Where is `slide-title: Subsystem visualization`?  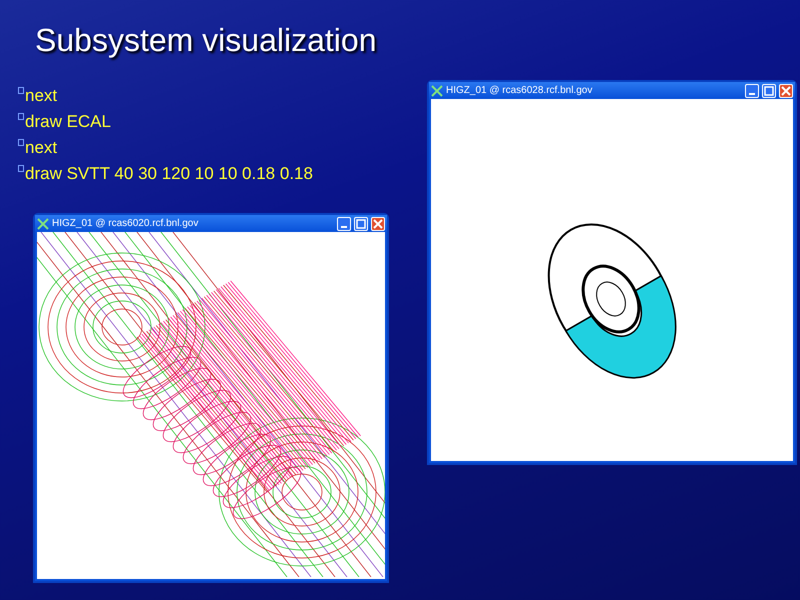
slide-title: Subsystem visualization is located at coordinates (205, 40).